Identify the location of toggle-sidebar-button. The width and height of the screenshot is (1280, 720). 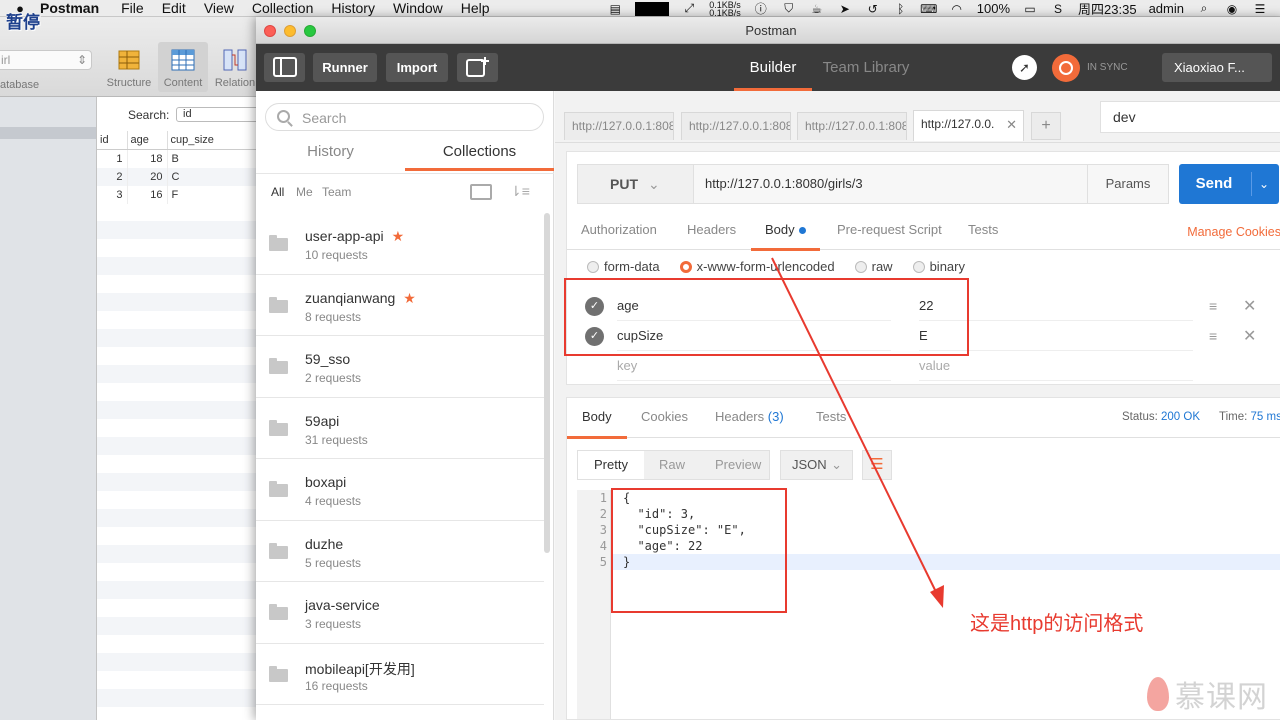
(284, 67).